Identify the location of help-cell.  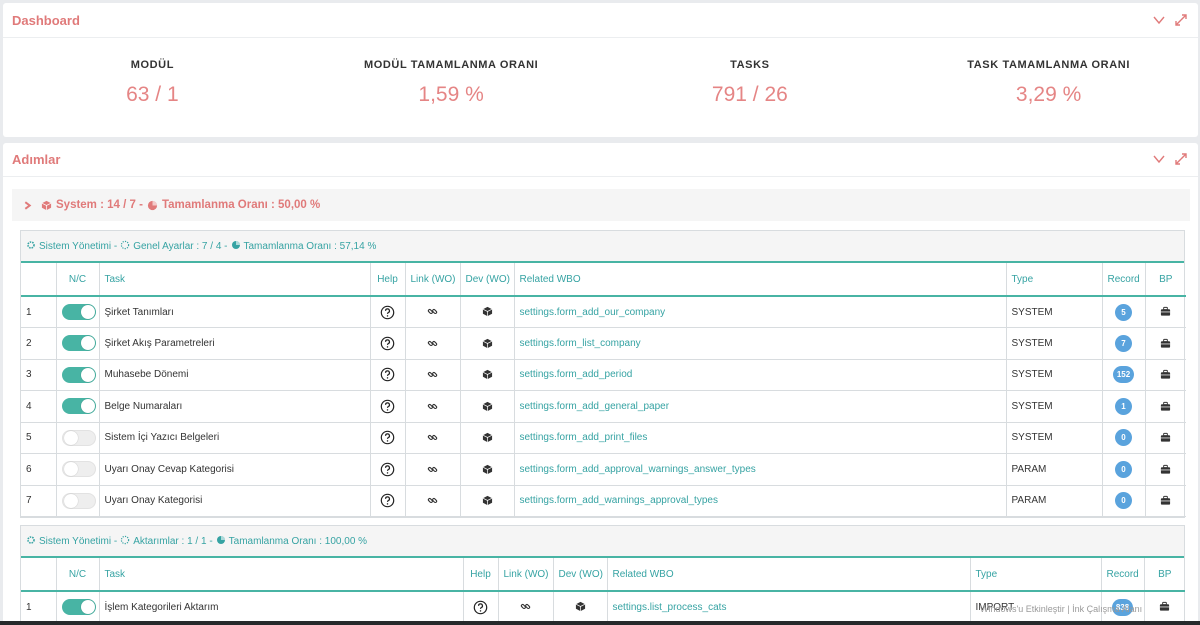
(388, 501).